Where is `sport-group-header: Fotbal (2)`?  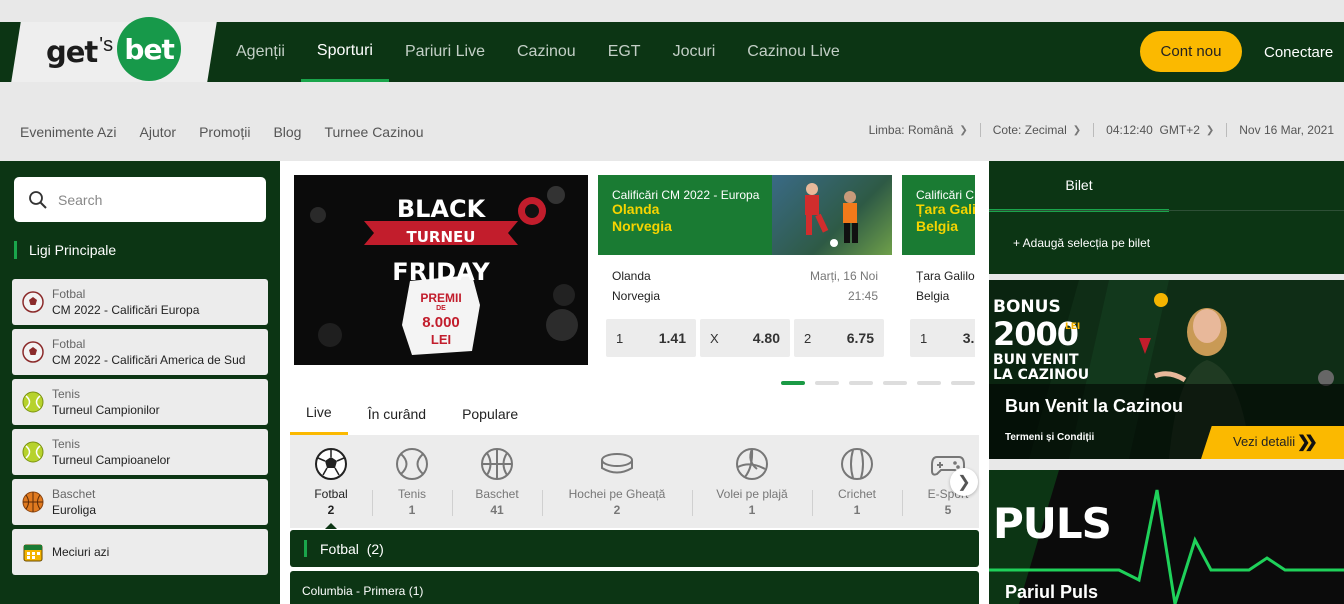 sport-group-header: Fotbal (2) is located at coordinates (634, 548).